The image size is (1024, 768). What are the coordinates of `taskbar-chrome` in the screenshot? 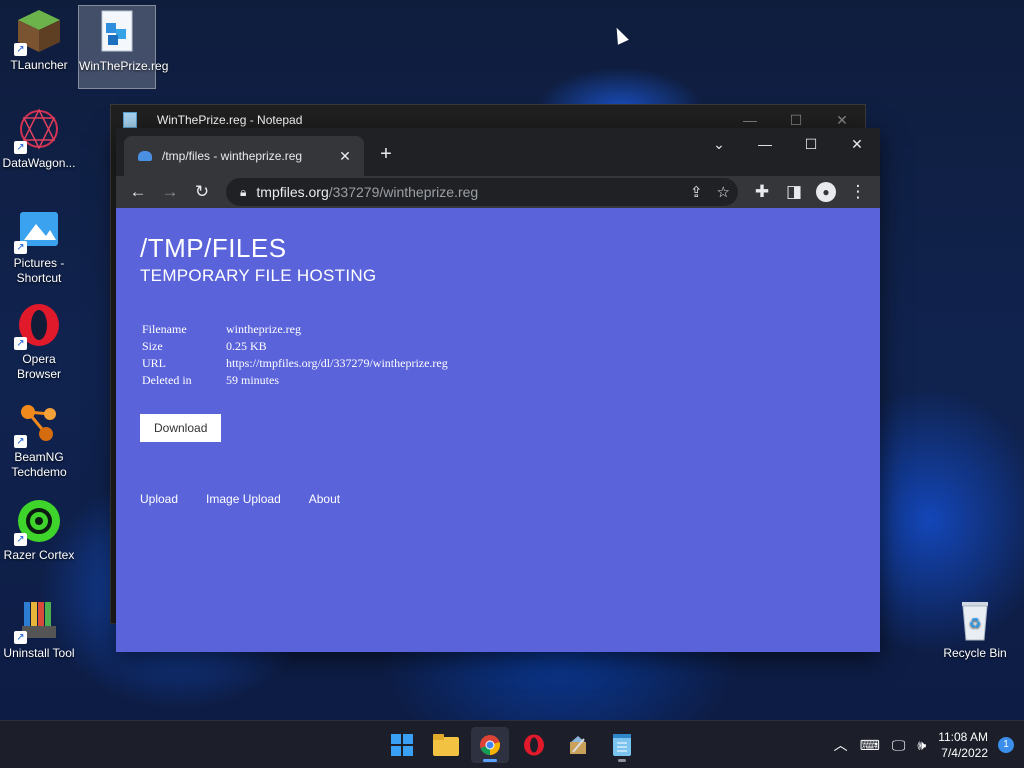 It's located at (490, 745).